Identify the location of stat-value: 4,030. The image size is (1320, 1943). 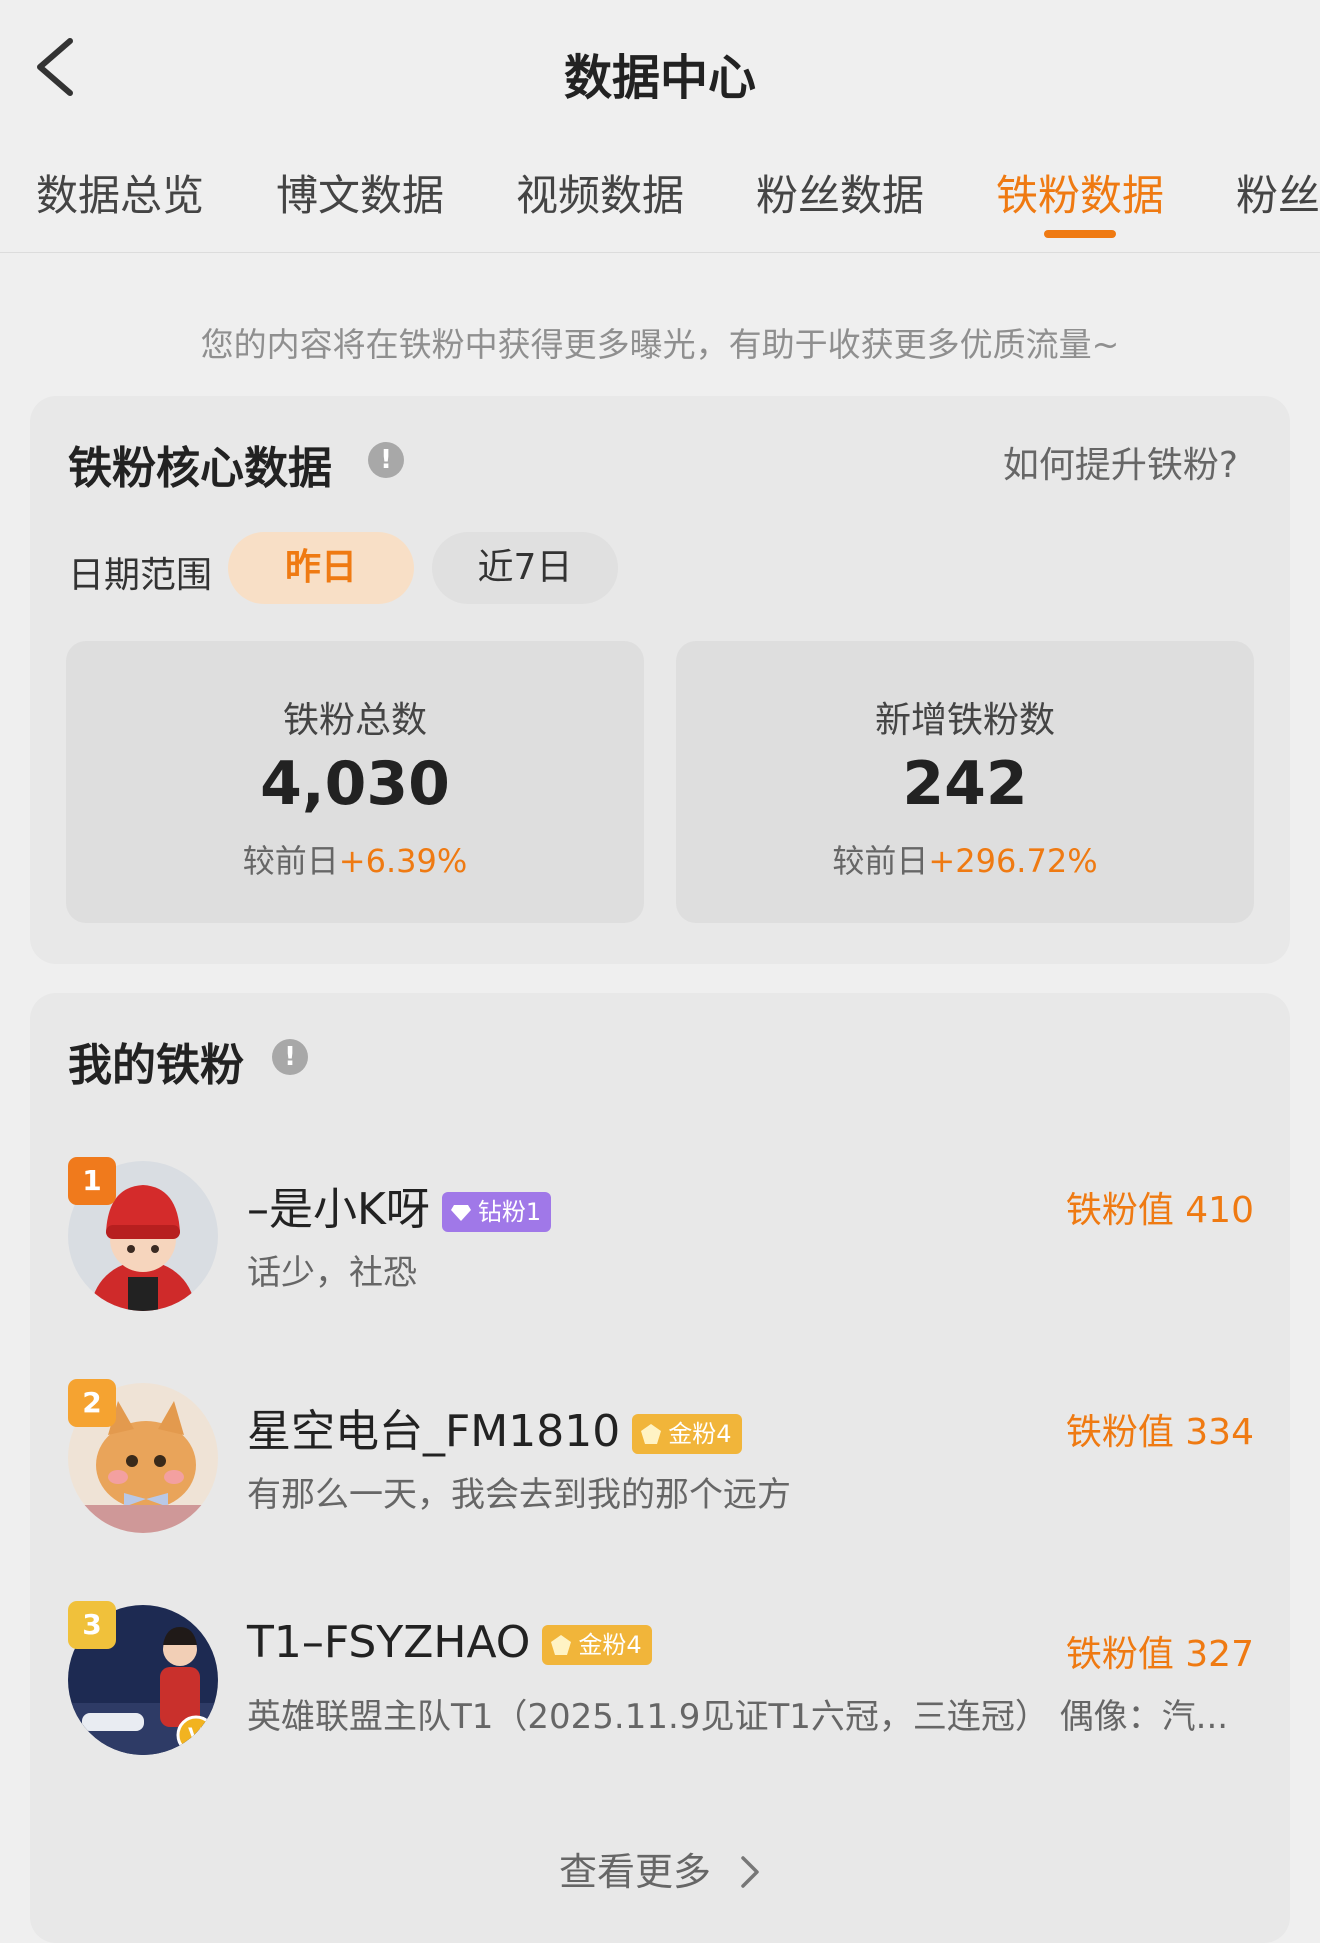
(355, 784).